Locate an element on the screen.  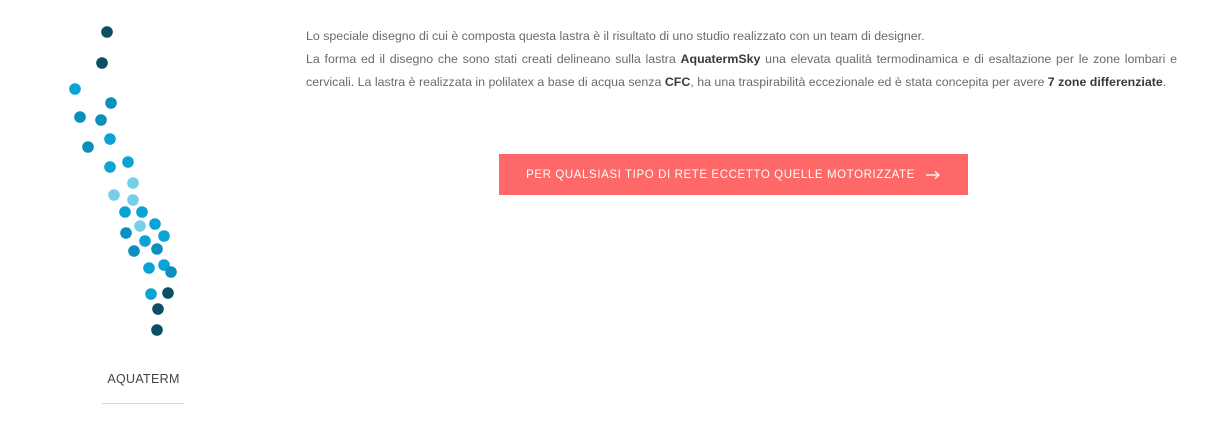
product-underline is located at coordinates (143, 403).